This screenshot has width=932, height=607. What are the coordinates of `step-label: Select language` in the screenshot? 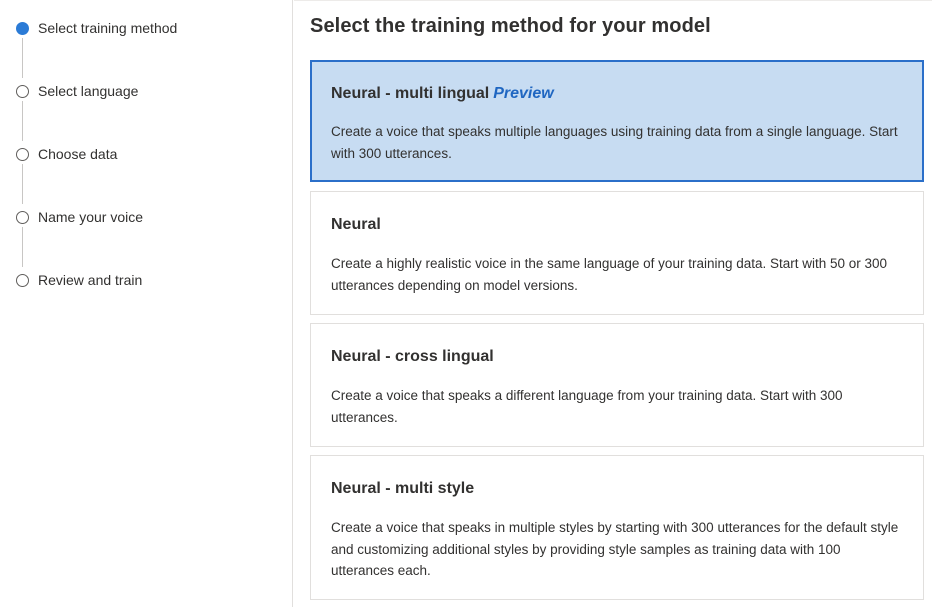 It's located at (88, 91).